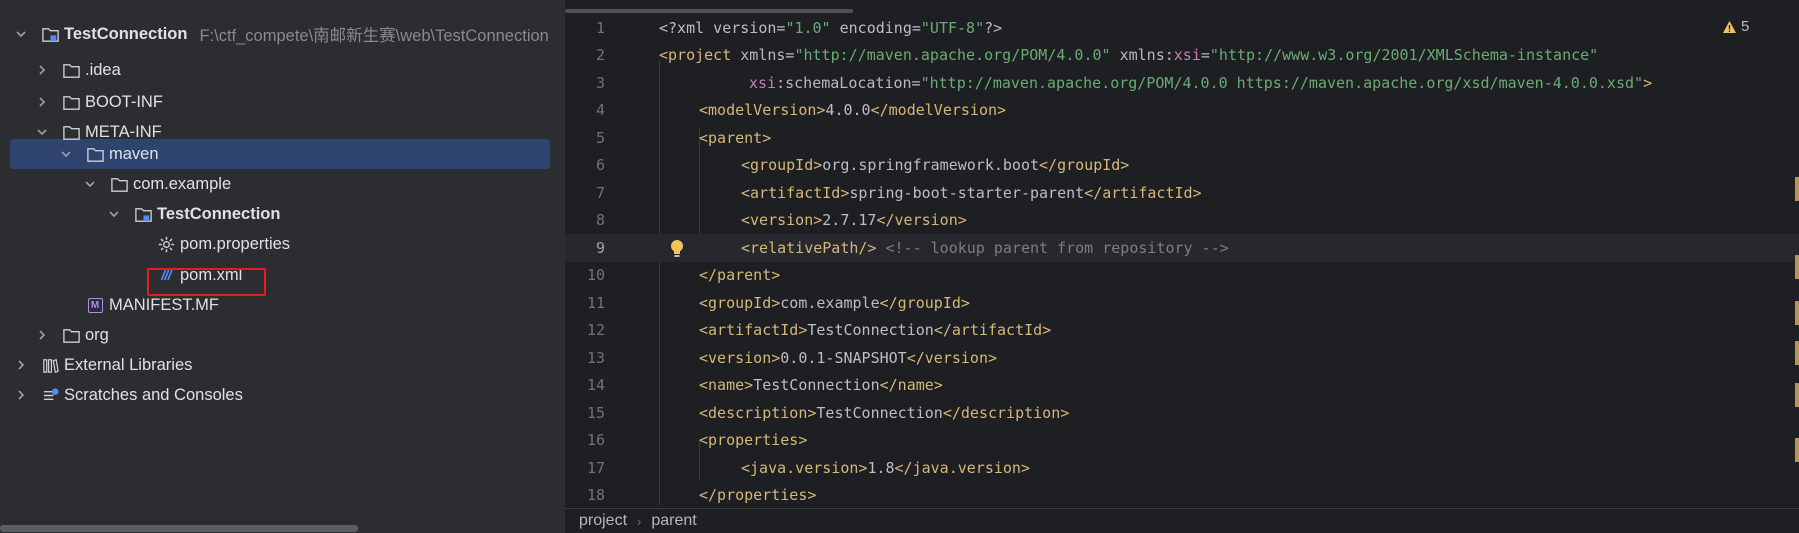 Image resolution: width=1799 pixels, height=533 pixels. What do you see at coordinates (50, 365) in the screenshot?
I see `library-icon` at bounding box center [50, 365].